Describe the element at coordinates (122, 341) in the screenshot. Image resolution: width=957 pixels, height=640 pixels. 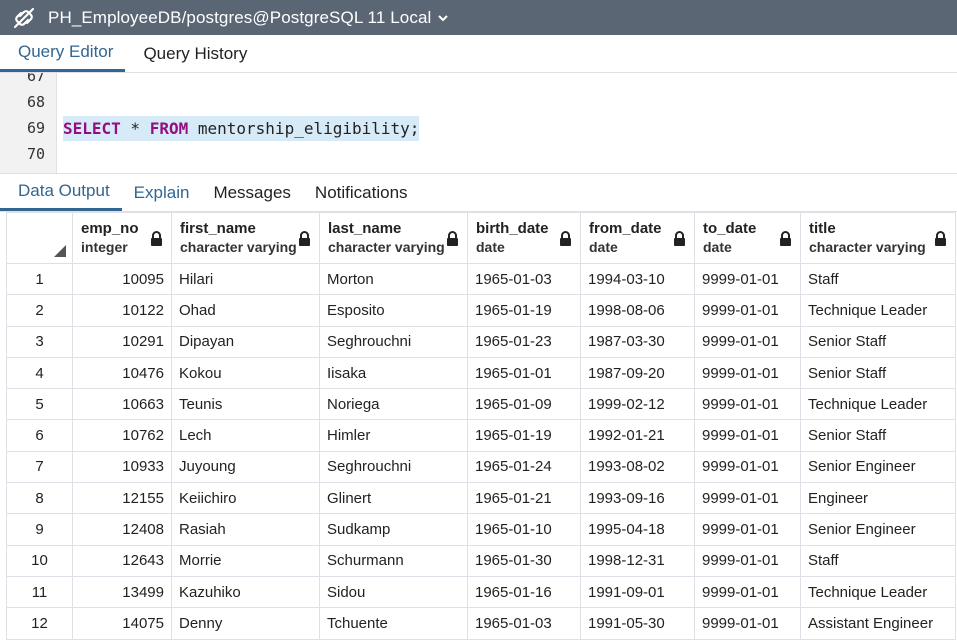
I see `table-cell: 10291` at that location.